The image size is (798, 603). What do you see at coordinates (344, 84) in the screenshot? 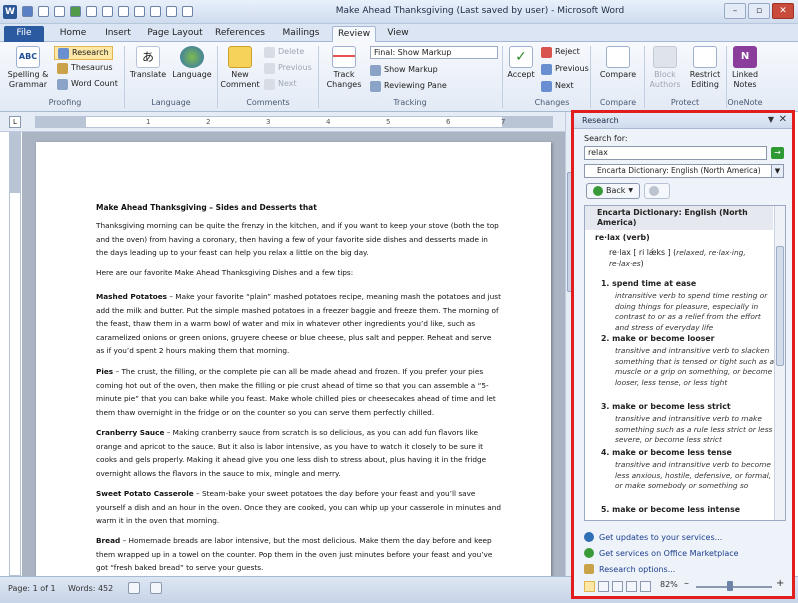
I see `track-label-2: Changes` at bounding box center [344, 84].